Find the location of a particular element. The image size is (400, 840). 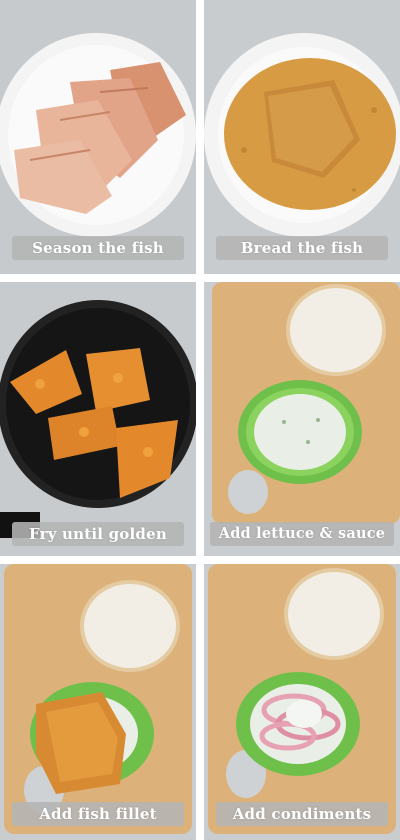

step-caption: Add fish fillet is located at coordinates (98, 814).